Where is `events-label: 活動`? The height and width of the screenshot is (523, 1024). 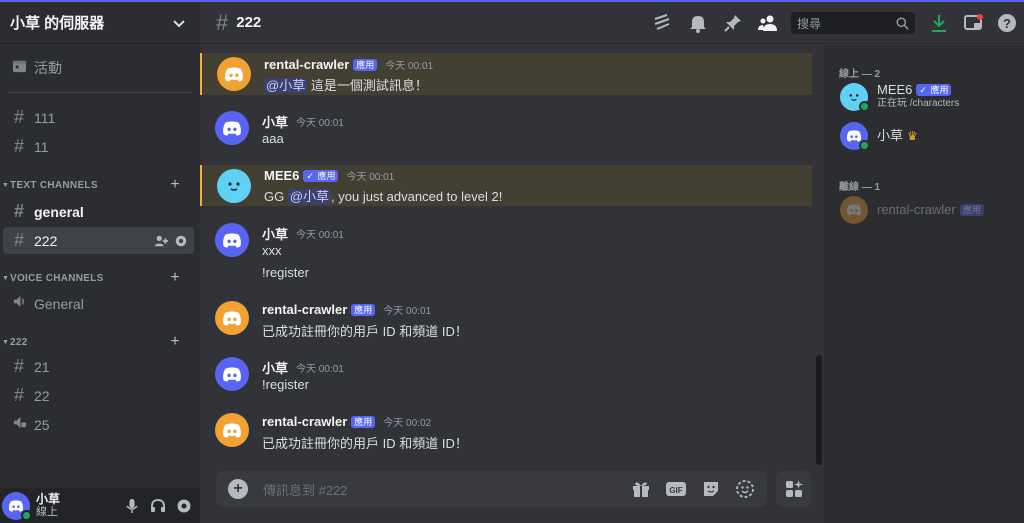 events-label: 活動 is located at coordinates (48, 67).